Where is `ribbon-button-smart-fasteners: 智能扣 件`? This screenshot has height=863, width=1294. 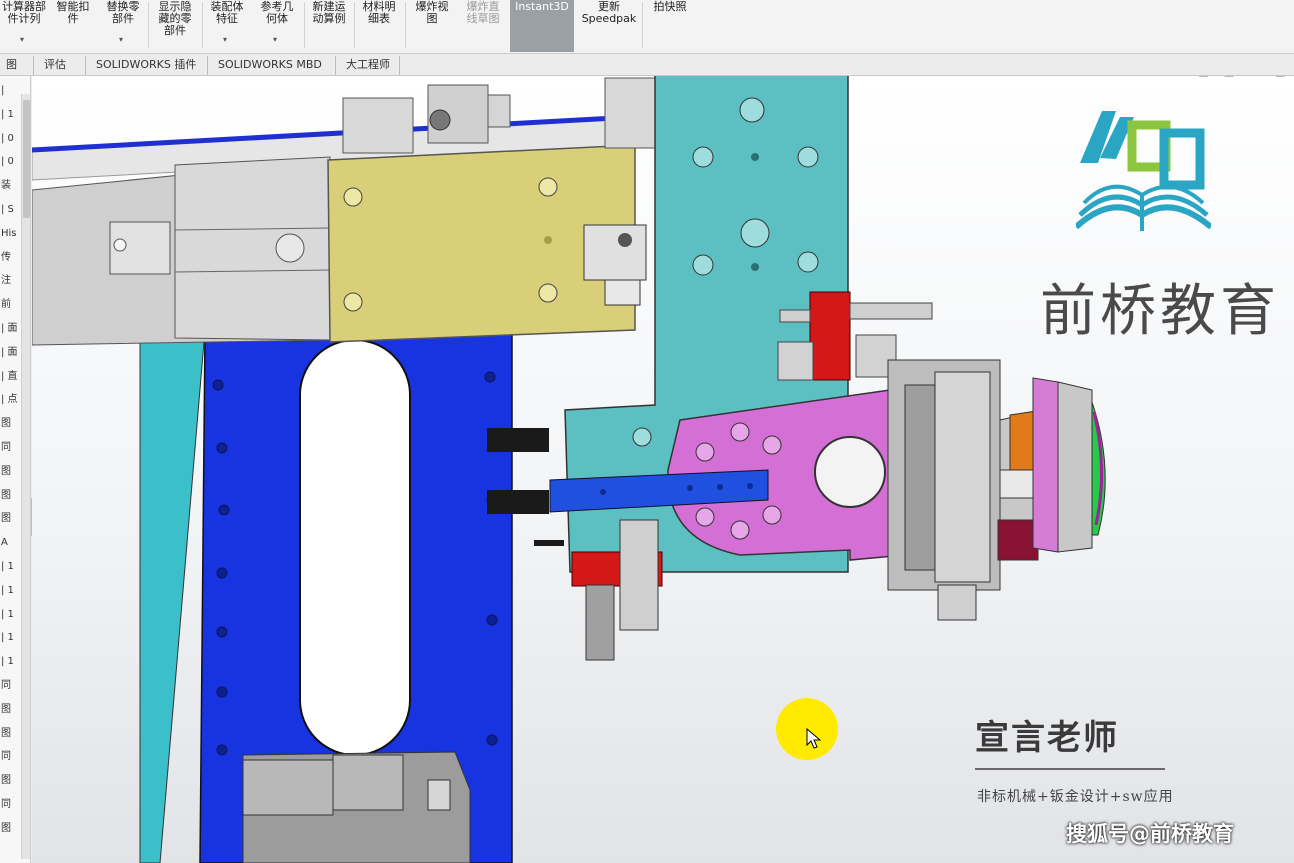
ribbon-button-smart-fasteners: 智能扣 件 is located at coordinates (73, 26).